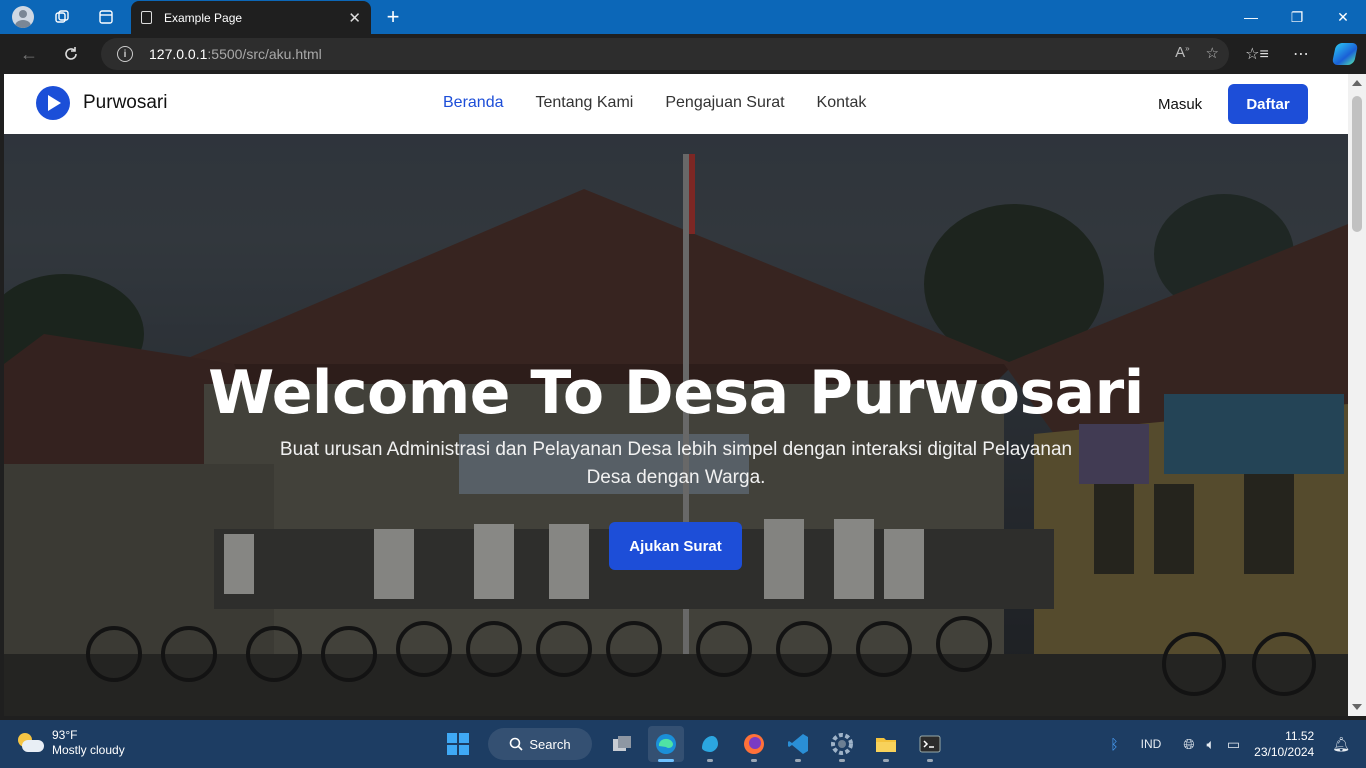 Image resolution: width=1366 pixels, height=768 pixels. I want to click on start-button, so click(458, 744).